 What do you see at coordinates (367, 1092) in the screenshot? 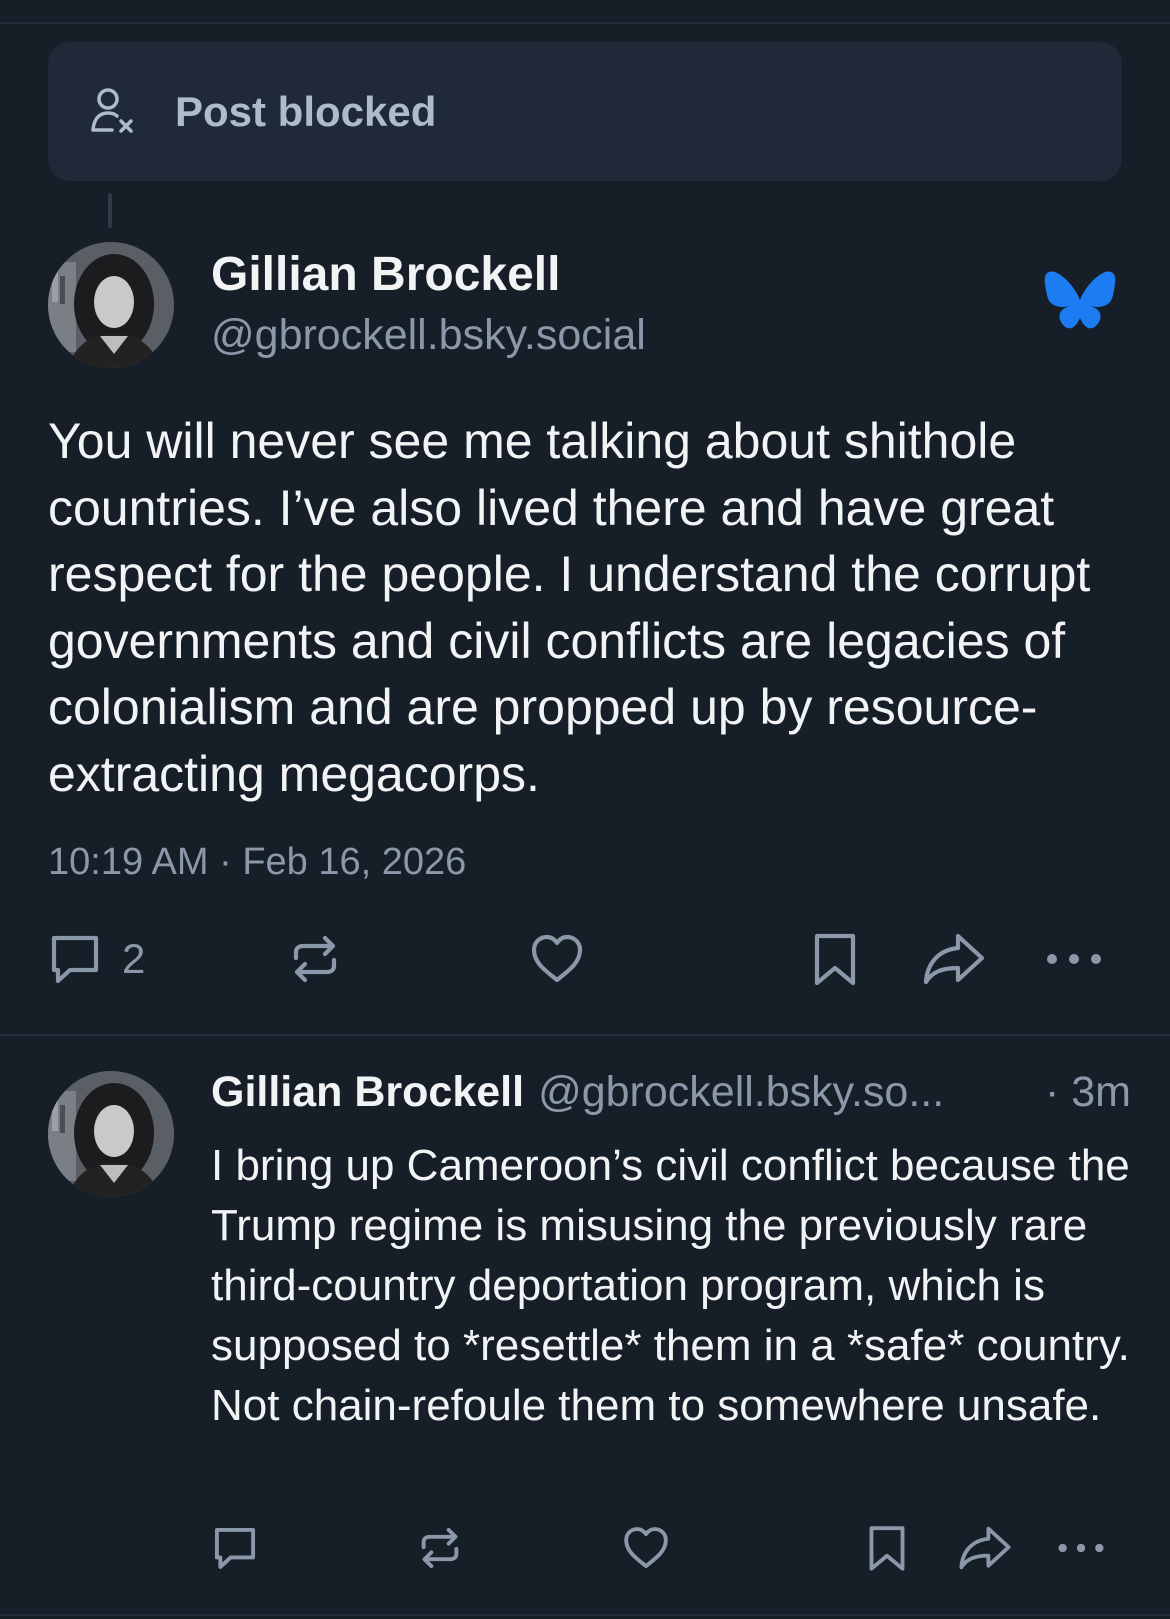
I see `reply-author-name: Gillian Brockell` at bounding box center [367, 1092].